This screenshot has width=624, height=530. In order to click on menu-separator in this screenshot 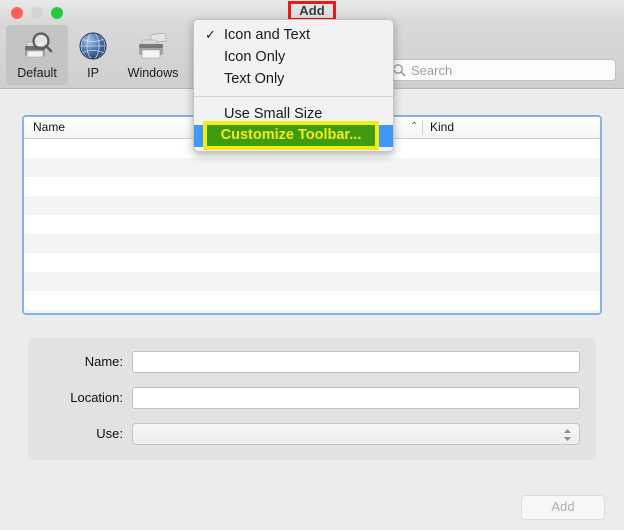, I will do `click(293, 96)`.